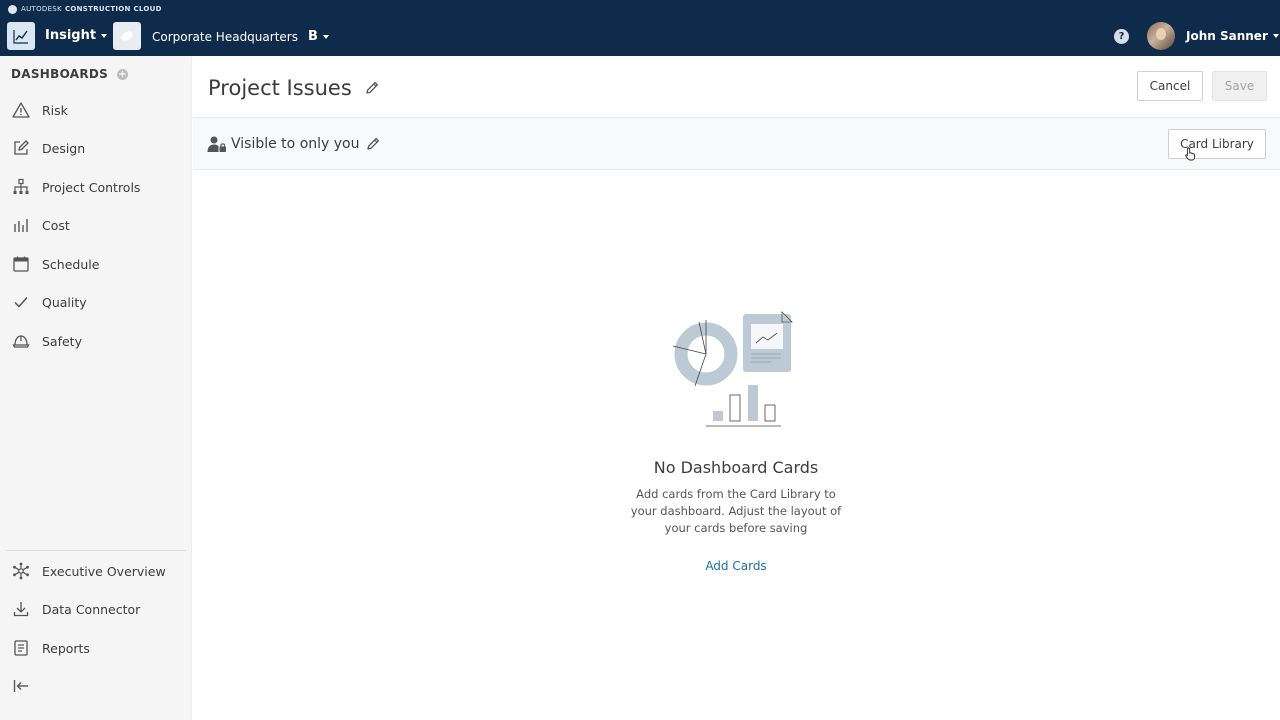 The height and width of the screenshot is (720, 1280). I want to click on visibility-text: Visible to only you, so click(295, 144).